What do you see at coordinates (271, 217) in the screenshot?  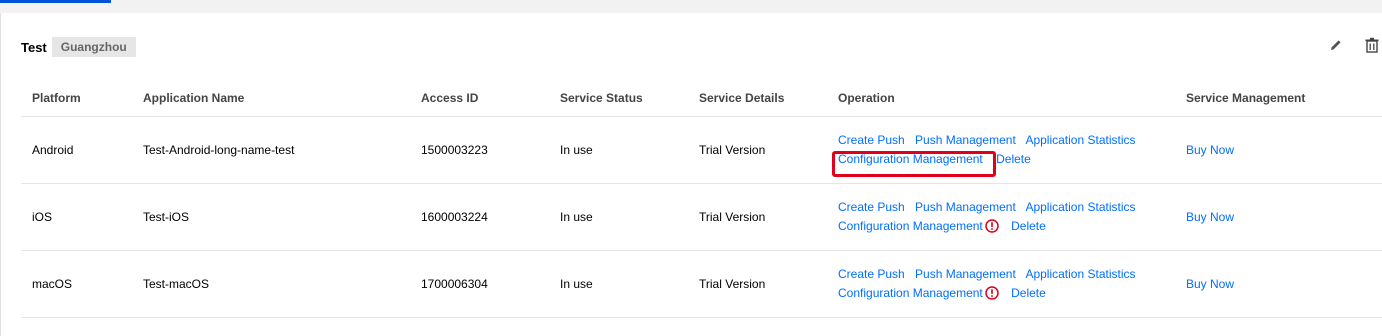 I see `application-name-cell: Test-iOS` at bounding box center [271, 217].